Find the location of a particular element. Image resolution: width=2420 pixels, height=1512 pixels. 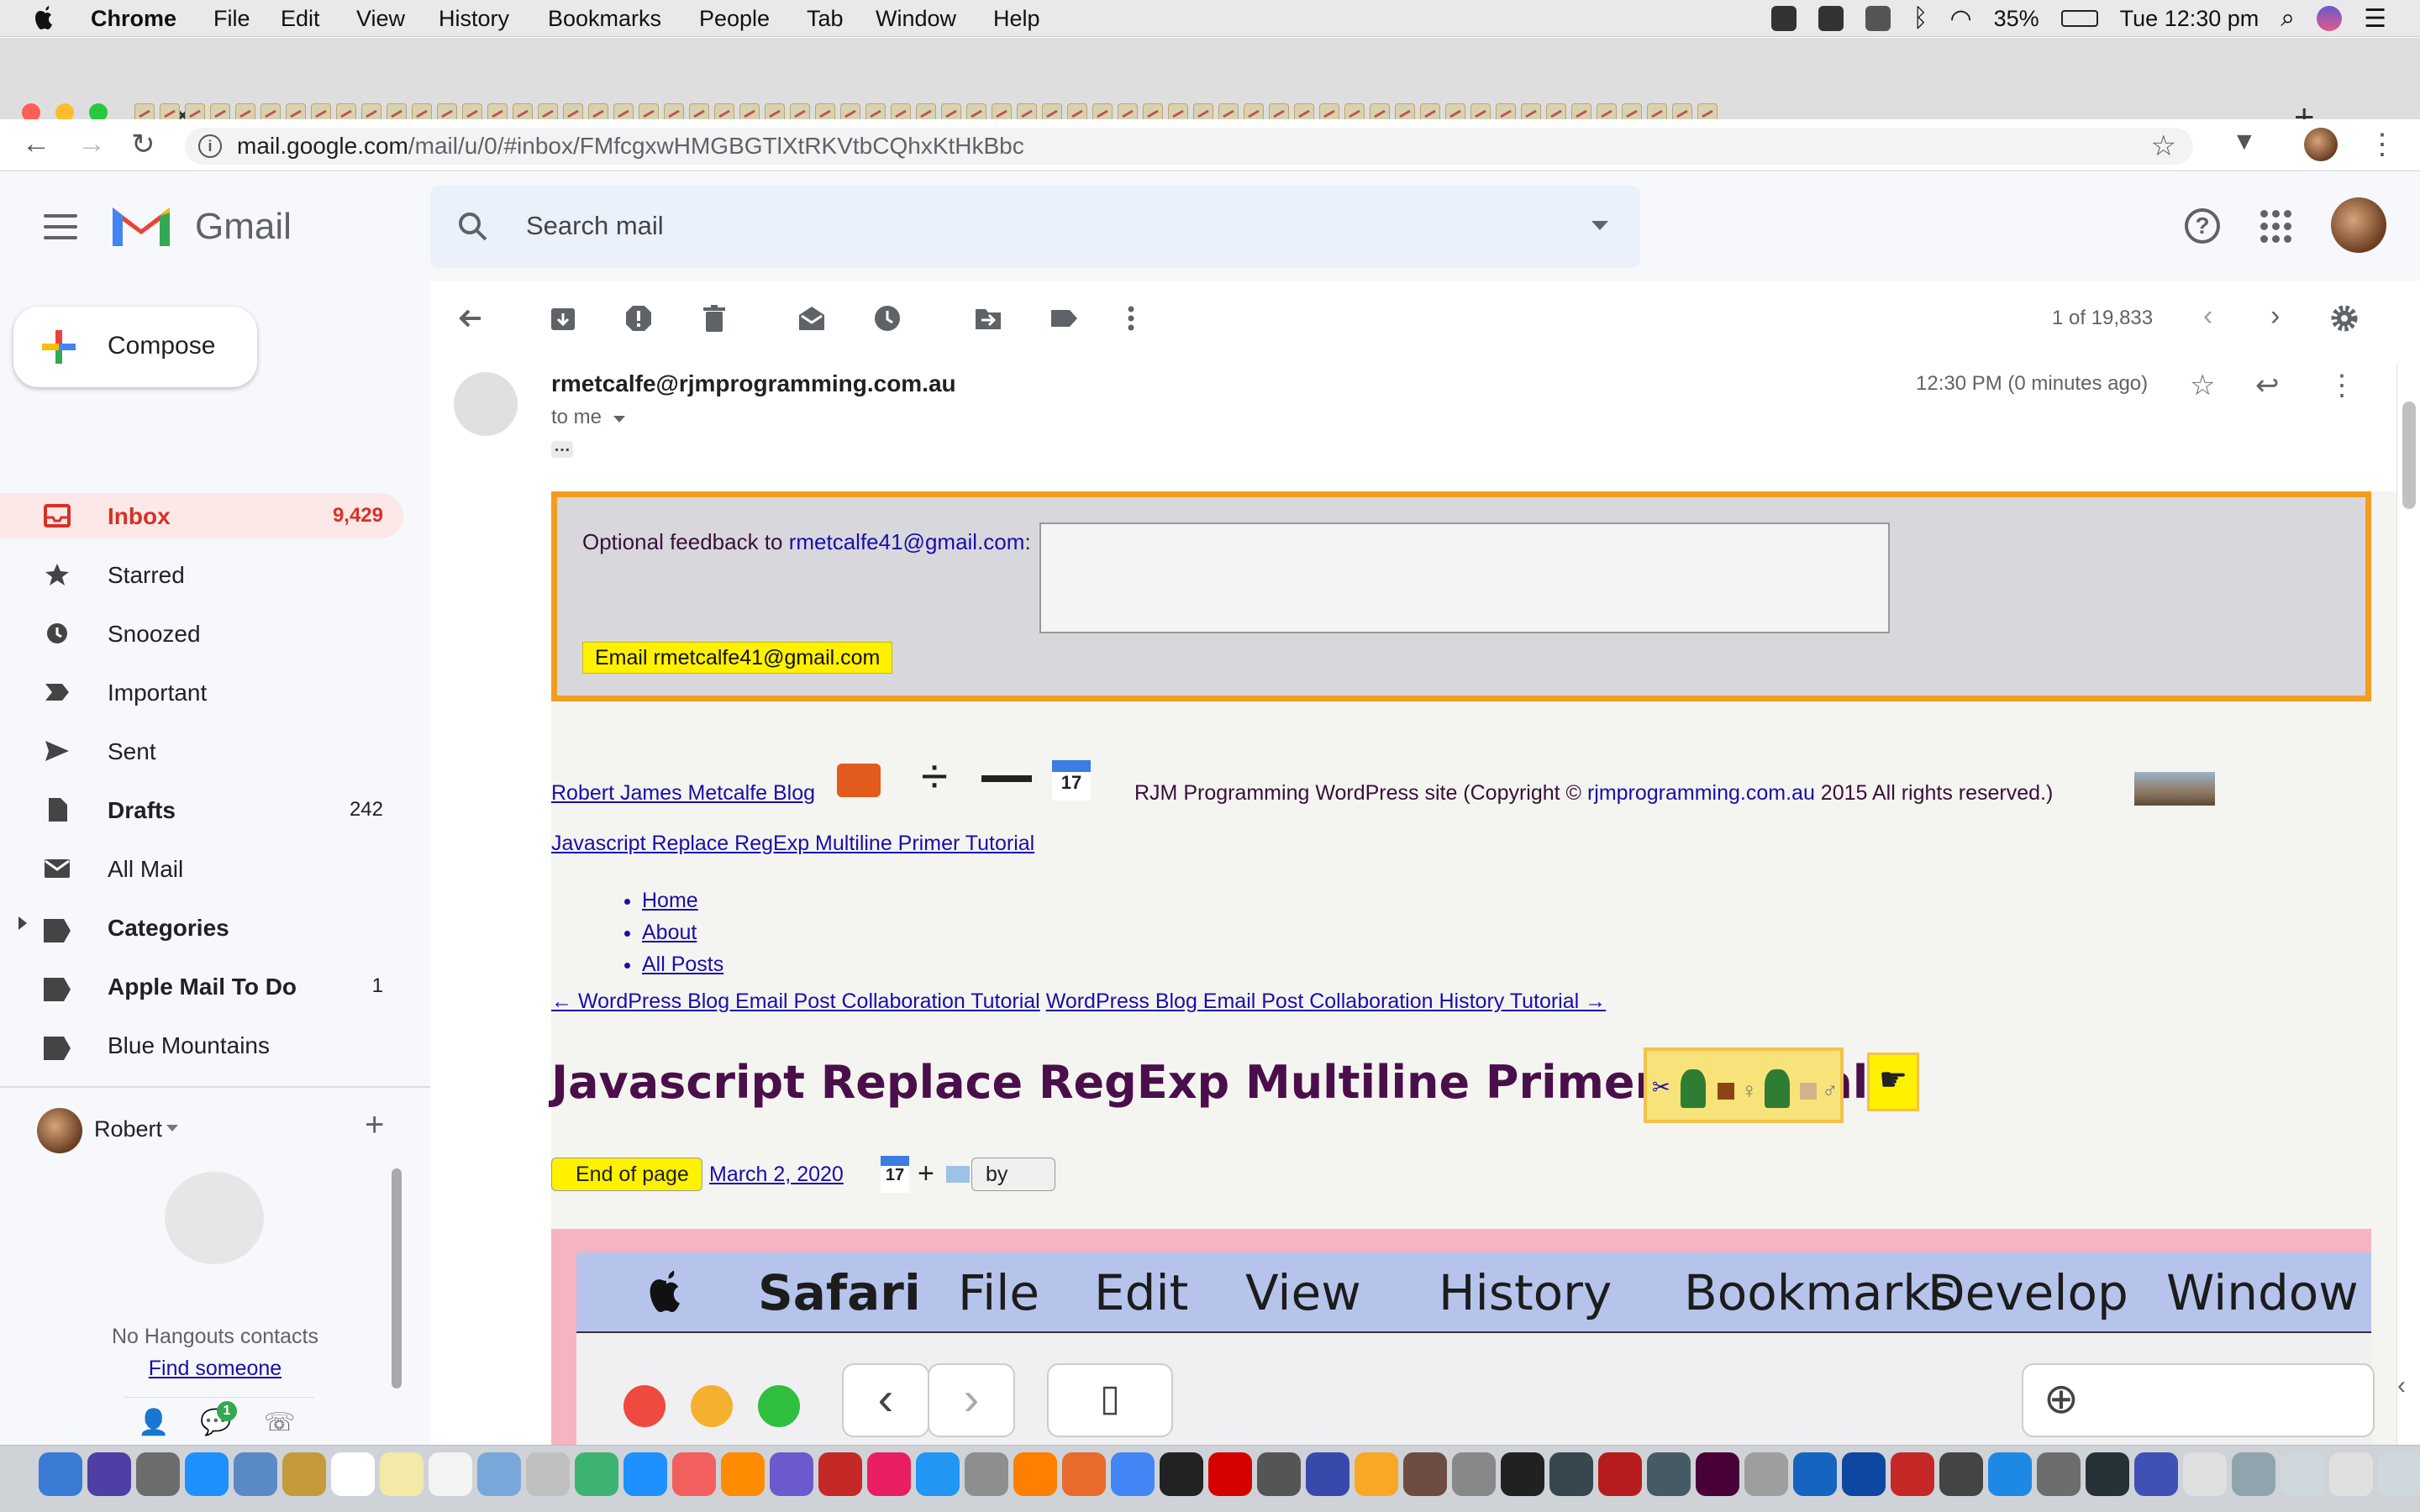

copyright-link: rjmprogramming.com.au is located at coordinates (1701, 793).